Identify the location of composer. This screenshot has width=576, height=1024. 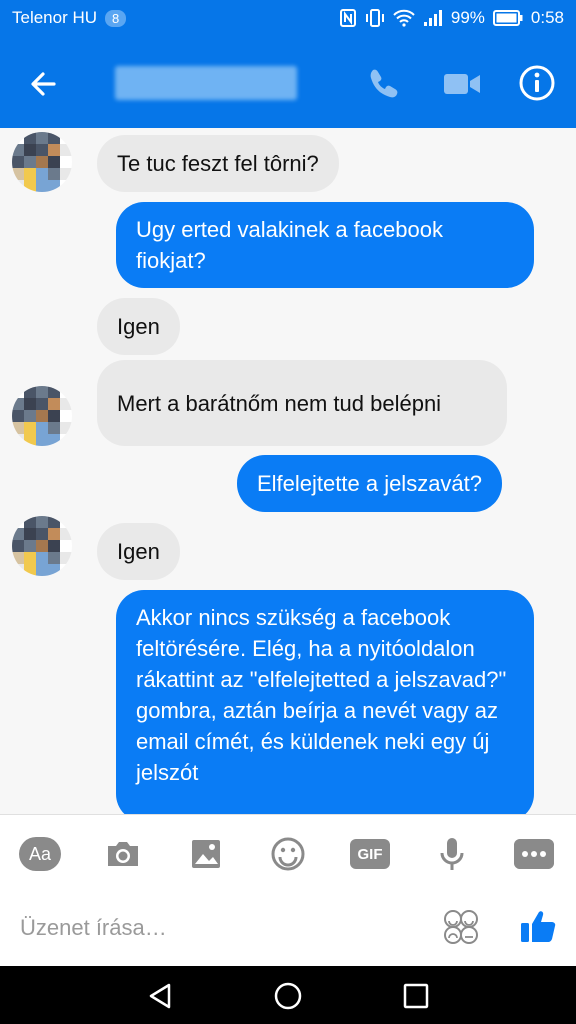
(288, 928).